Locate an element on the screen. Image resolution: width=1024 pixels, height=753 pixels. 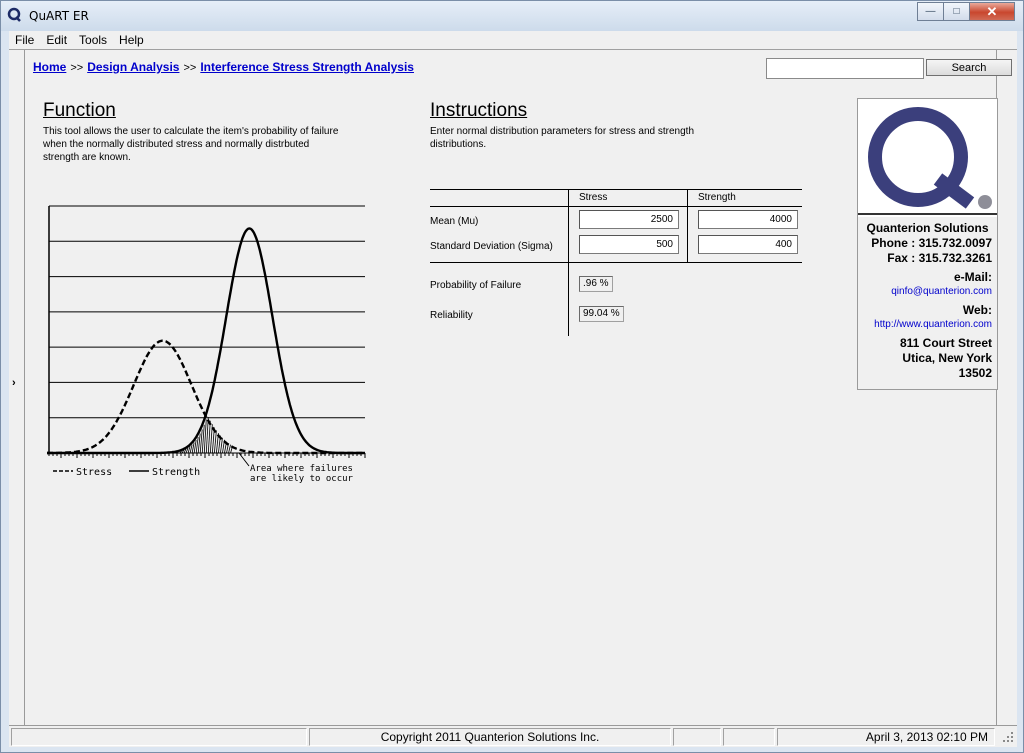
city-state: Utica, New York is located at coordinates (947, 358).